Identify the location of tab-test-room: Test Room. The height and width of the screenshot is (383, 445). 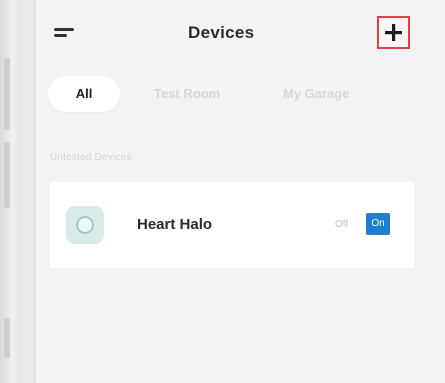
(204, 94).